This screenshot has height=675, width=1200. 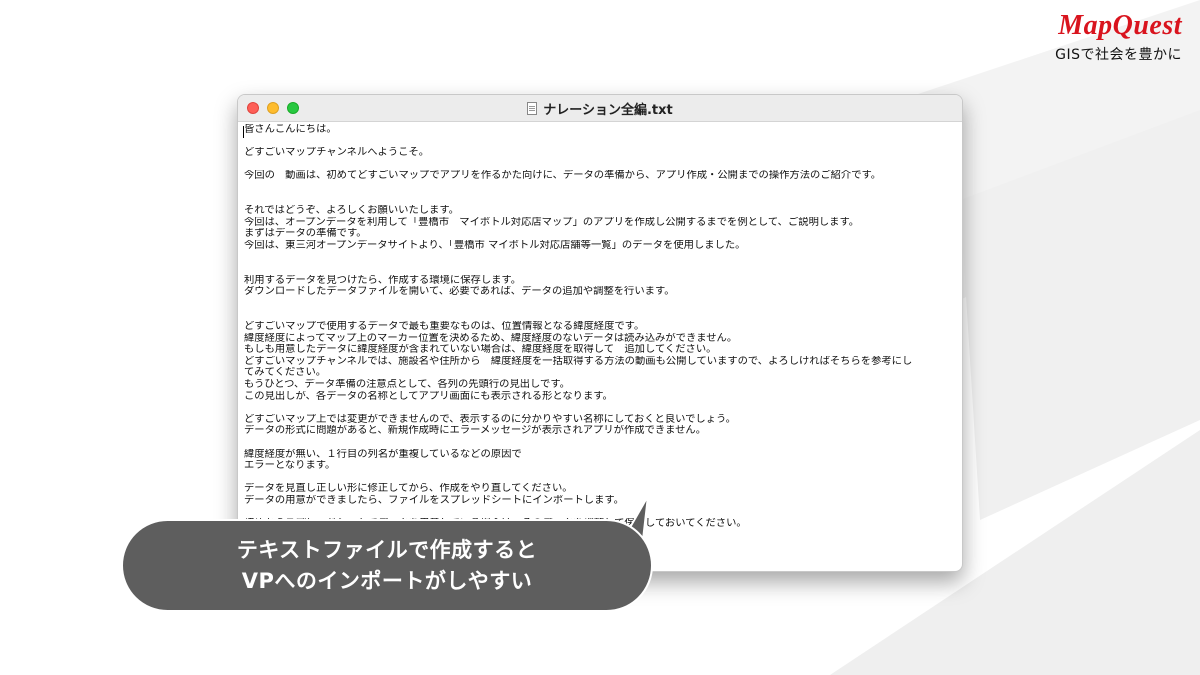 I want to click on text-cursor, so click(x=243, y=132).